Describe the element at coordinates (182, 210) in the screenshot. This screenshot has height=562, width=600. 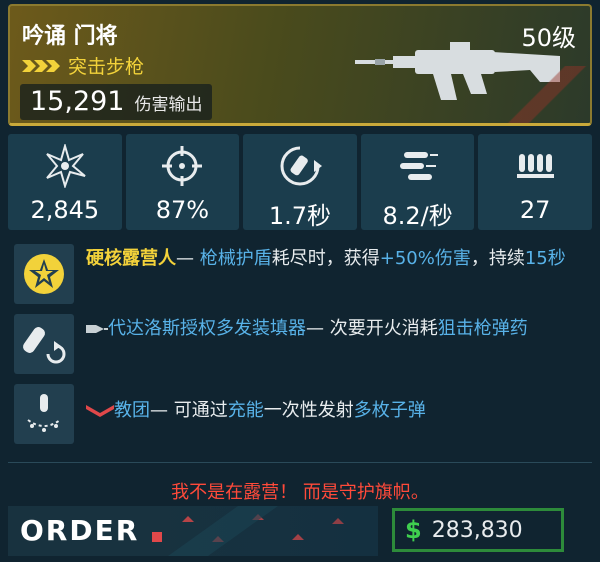
I see `stat-accuracy-value: 87%` at that location.